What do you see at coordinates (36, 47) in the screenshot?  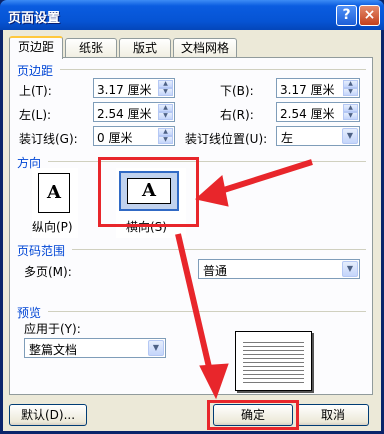 I see `tab-margins: 页边距` at bounding box center [36, 47].